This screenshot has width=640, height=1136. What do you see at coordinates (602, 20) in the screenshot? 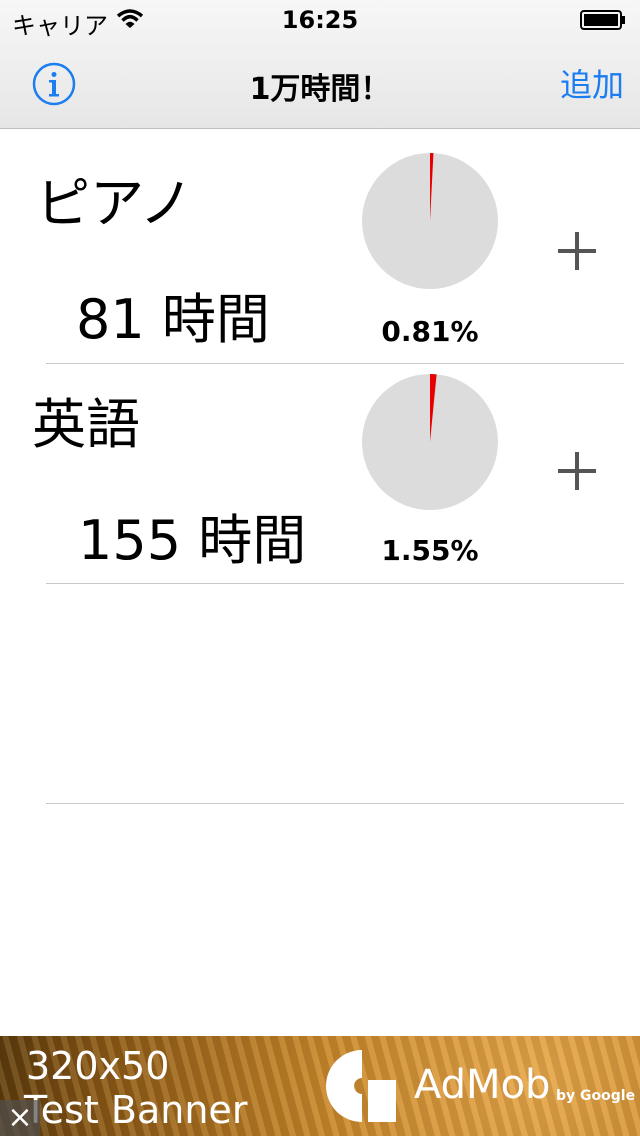
I see `battery-icon` at bounding box center [602, 20].